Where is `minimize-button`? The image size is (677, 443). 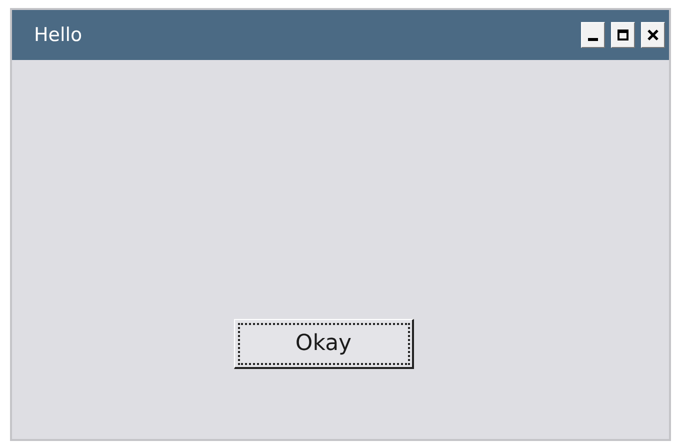 minimize-button is located at coordinates (593, 35).